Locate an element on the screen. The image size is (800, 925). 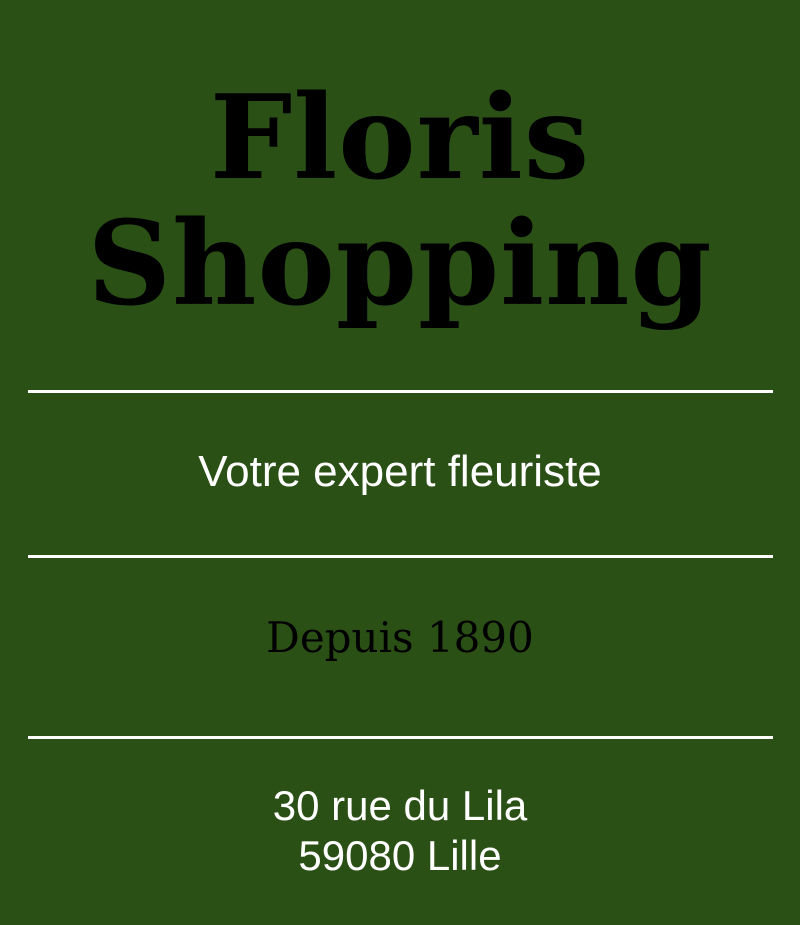
divider-top is located at coordinates (400, 391).